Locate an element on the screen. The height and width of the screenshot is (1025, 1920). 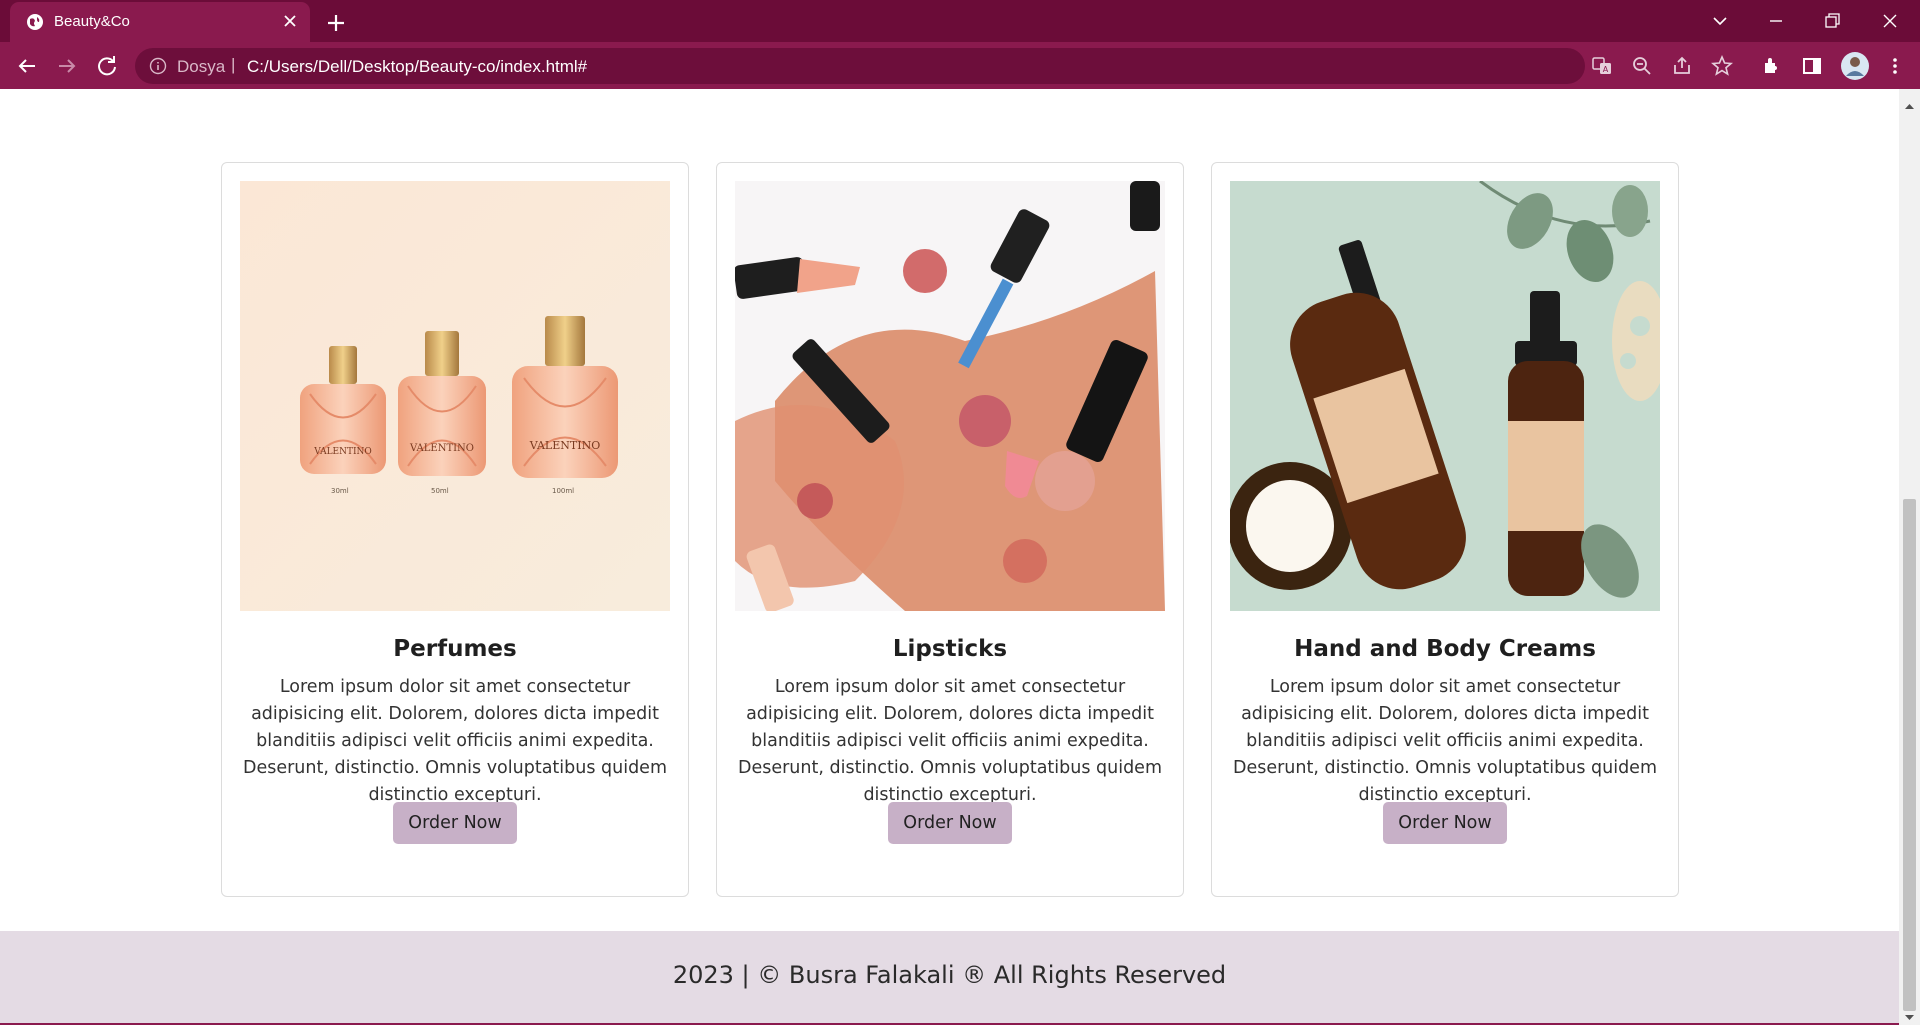
tab-title: Beauty&Co is located at coordinates (92, 21).